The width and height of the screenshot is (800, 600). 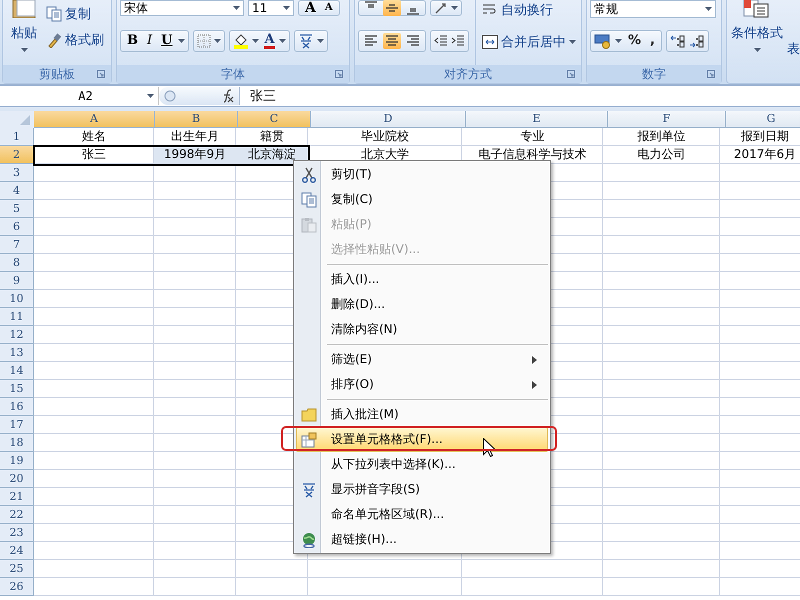 What do you see at coordinates (422, 384) in the screenshot?
I see `menu-item: 排序(O)` at bounding box center [422, 384].